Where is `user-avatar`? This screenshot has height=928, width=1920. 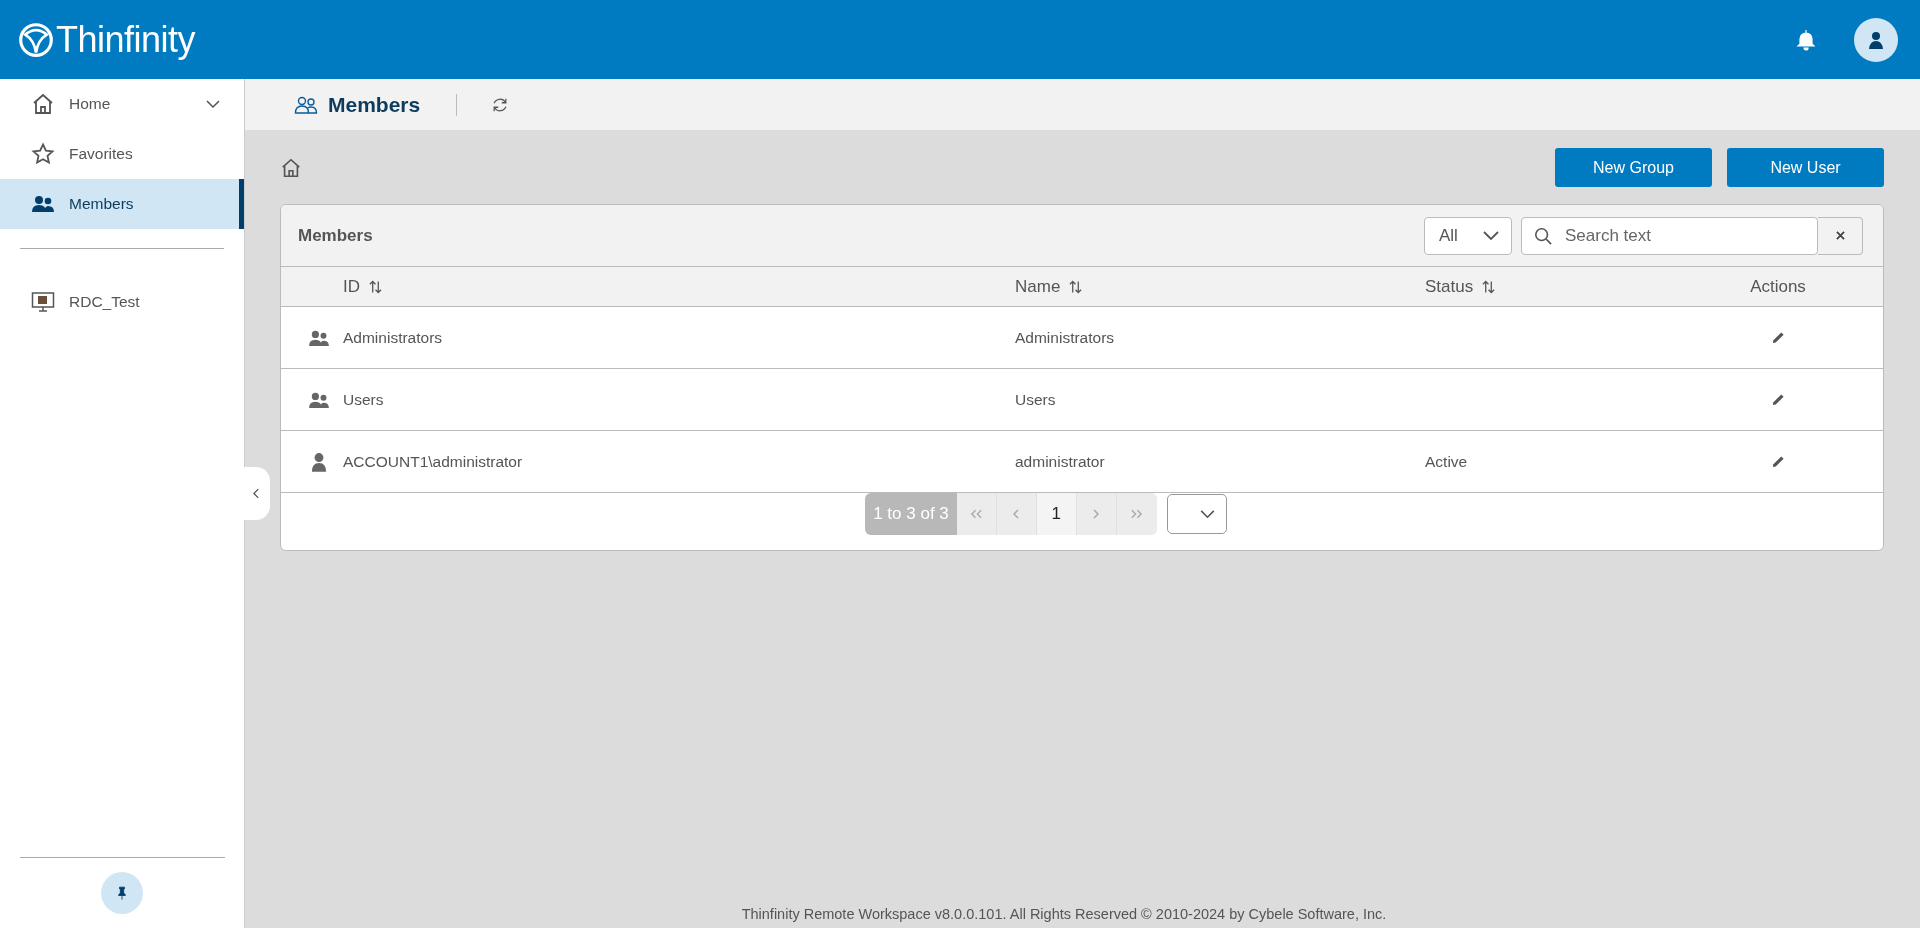
user-avatar is located at coordinates (1876, 39).